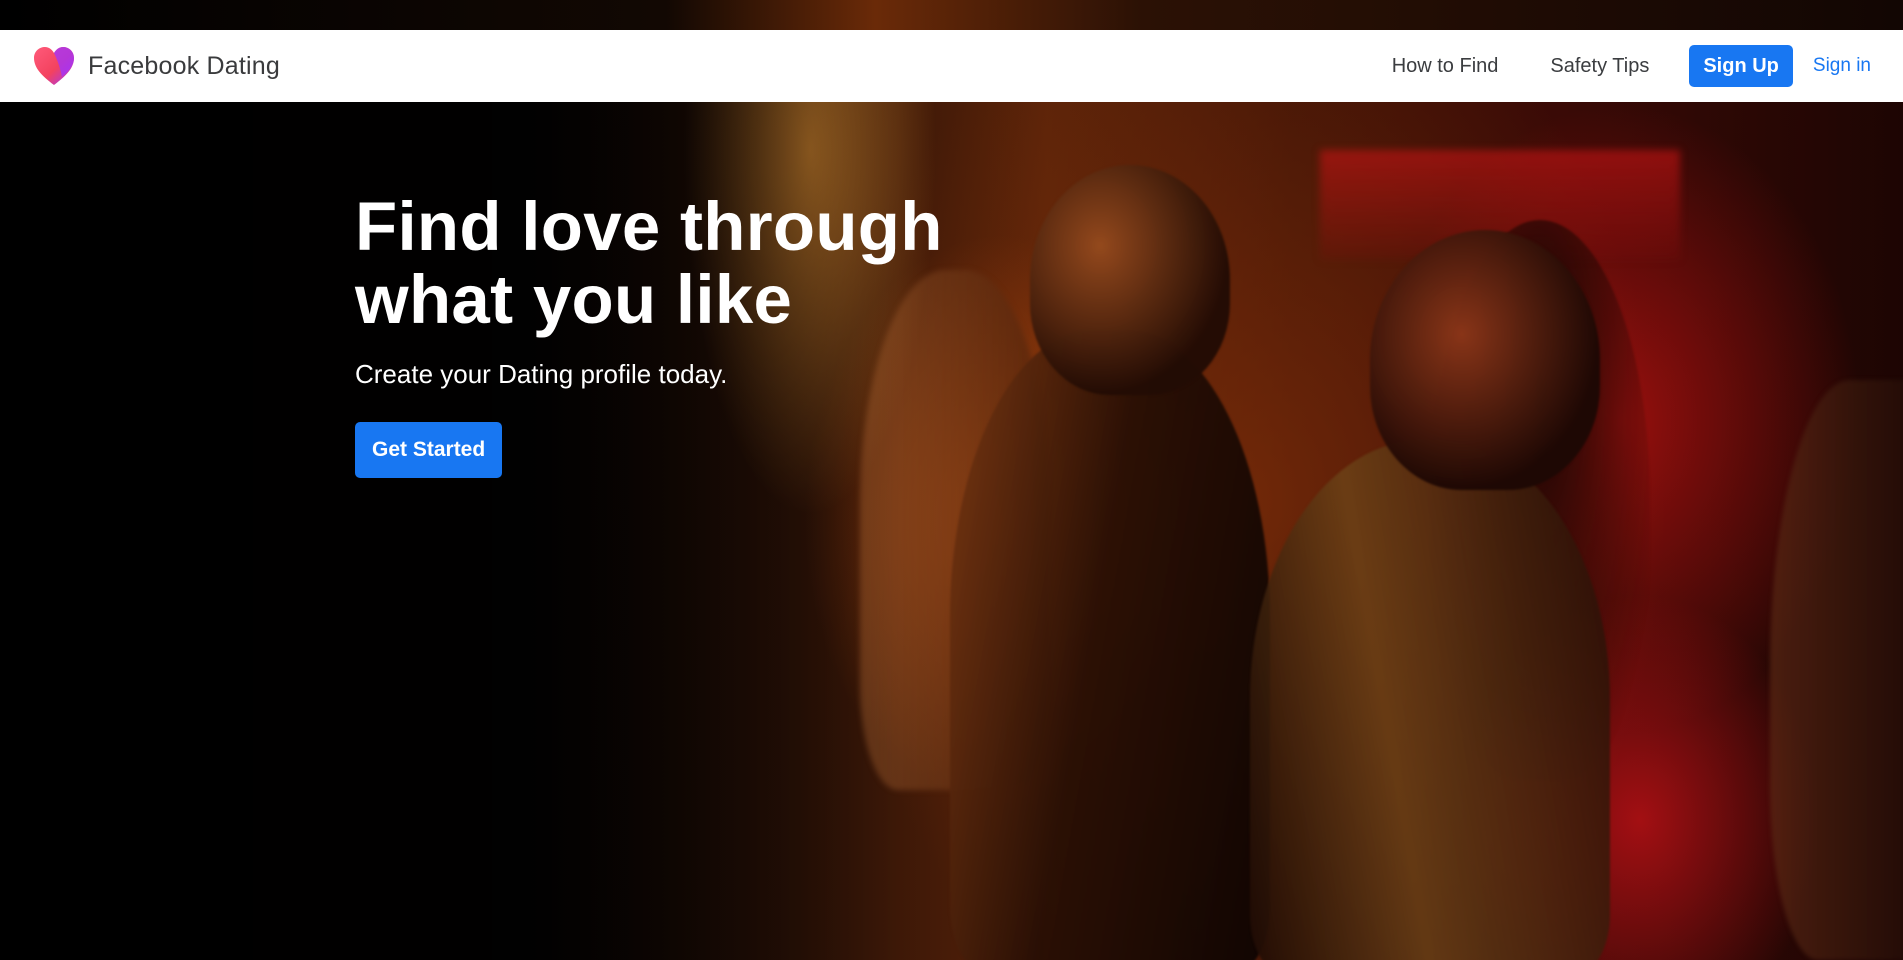  What do you see at coordinates (184, 65) in the screenshot?
I see `brand-name: Facebook Dating` at bounding box center [184, 65].